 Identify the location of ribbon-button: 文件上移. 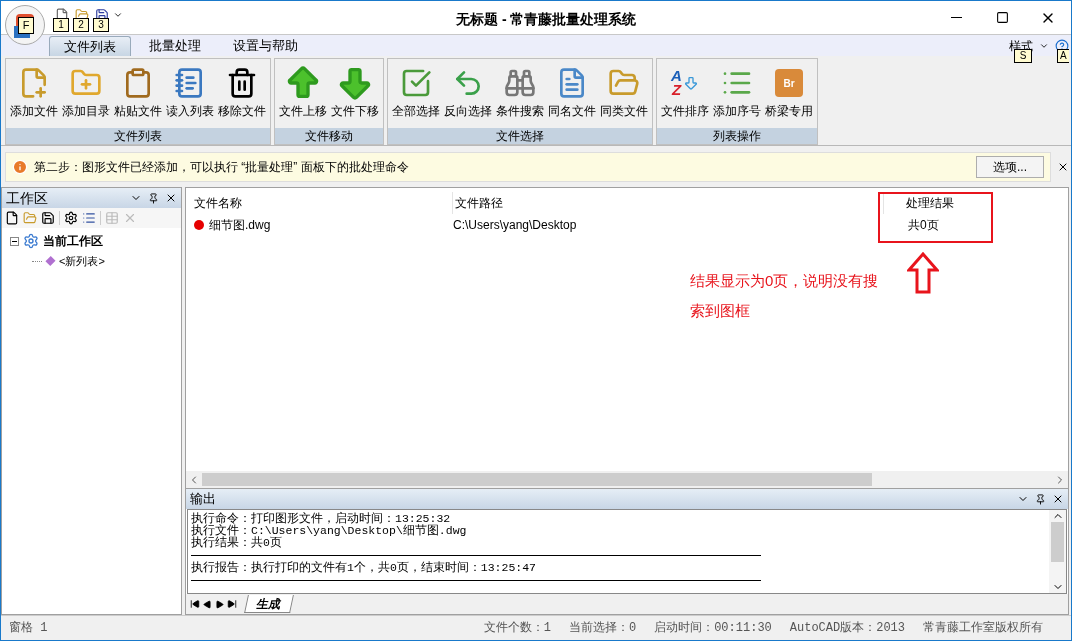
(303, 95).